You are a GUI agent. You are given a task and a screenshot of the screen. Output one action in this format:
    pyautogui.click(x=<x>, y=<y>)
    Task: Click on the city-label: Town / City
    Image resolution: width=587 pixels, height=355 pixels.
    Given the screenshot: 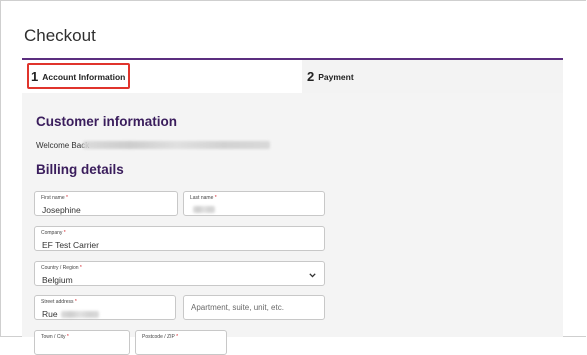 What is the action you would take?
    pyautogui.click(x=53, y=337)
    